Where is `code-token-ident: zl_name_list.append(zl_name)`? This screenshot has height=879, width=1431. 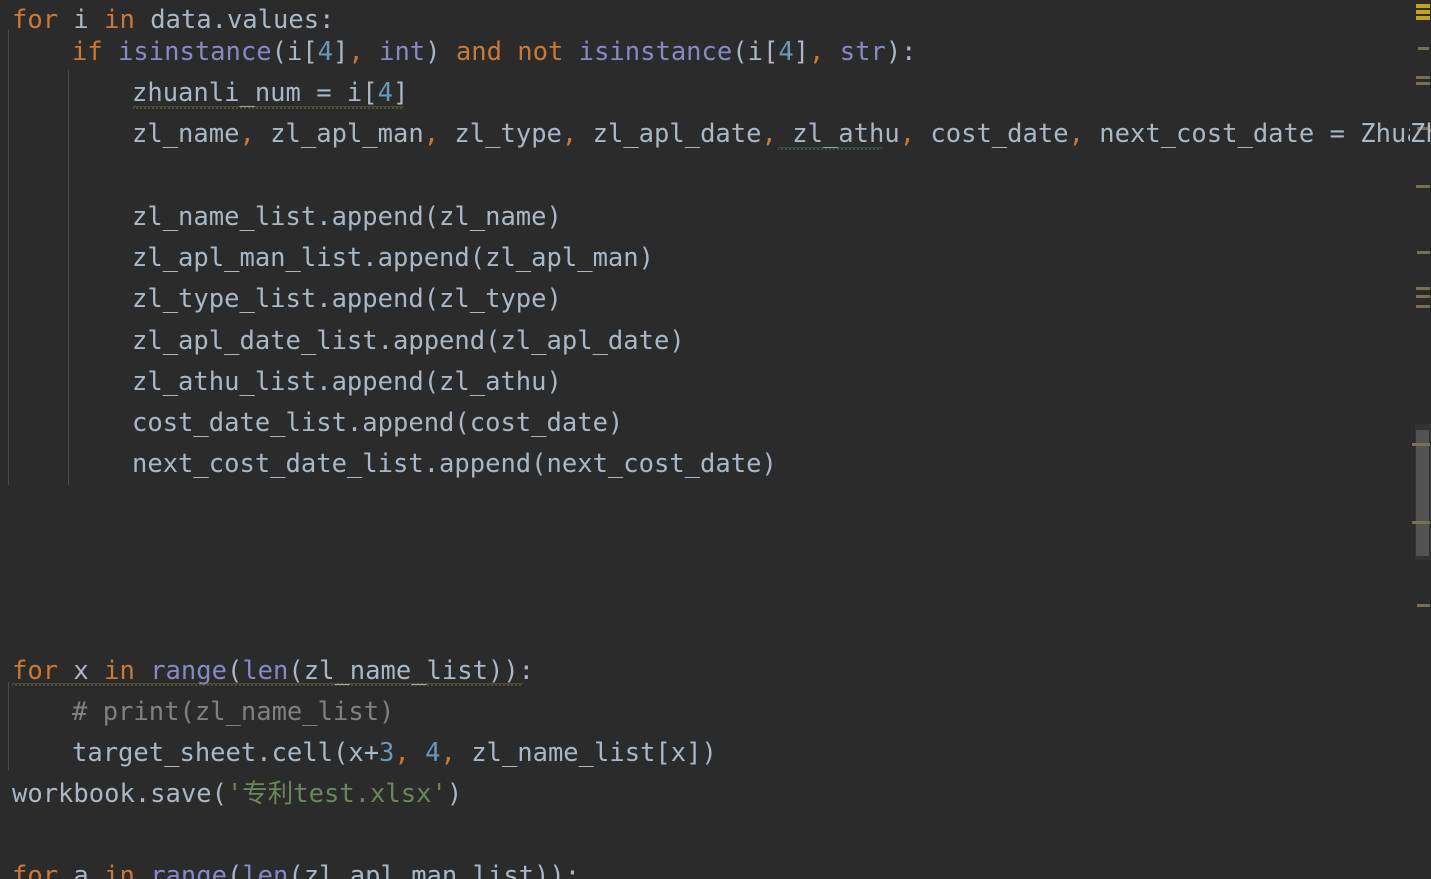
code-token-ident: zl_name_list.append(zl_name) is located at coordinates (347, 217).